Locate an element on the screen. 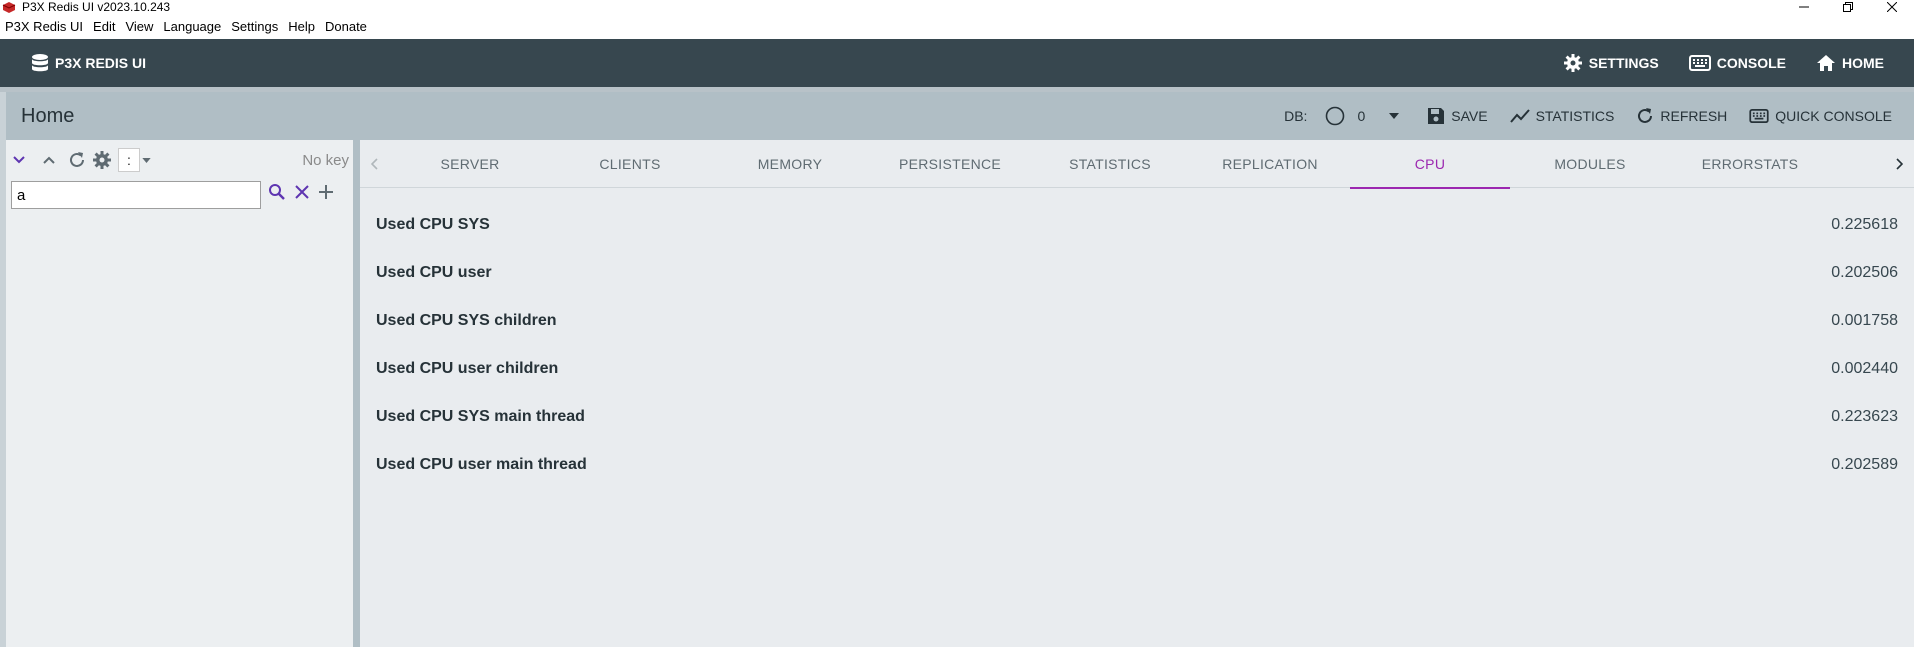  menu-app: P3X Redis UI is located at coordinates (44, 27).